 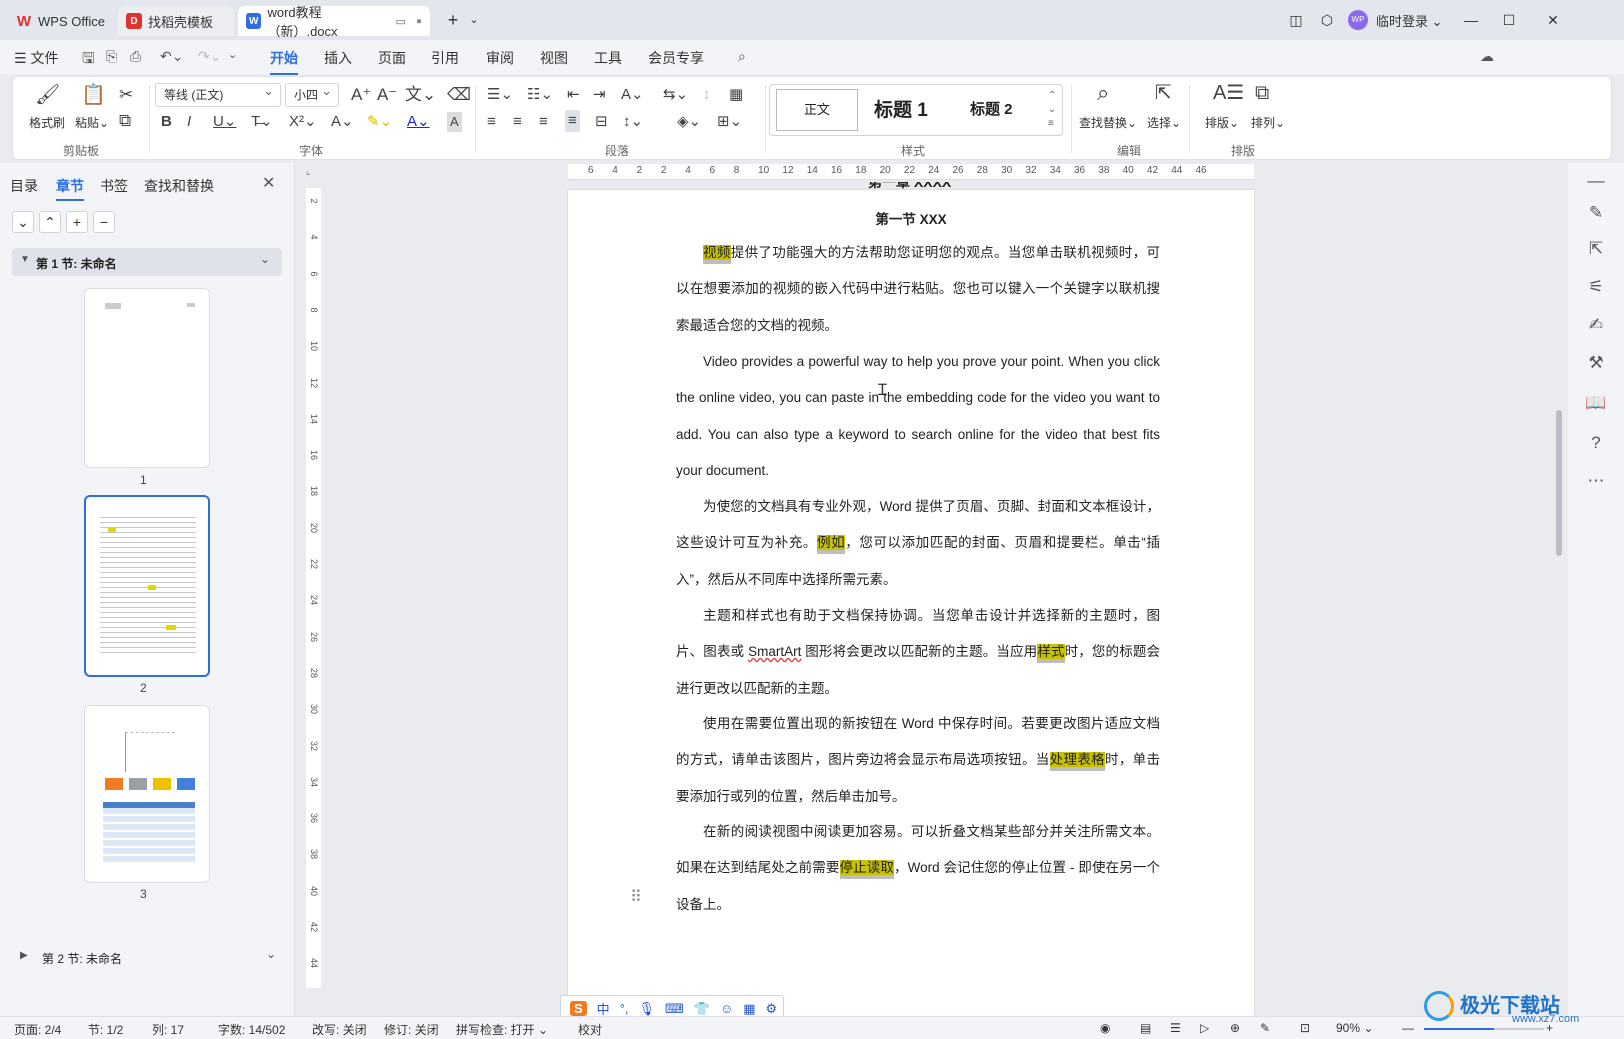 I want to click on find-replace-button: 查找替换⌄, so click(x=1108, y=122).